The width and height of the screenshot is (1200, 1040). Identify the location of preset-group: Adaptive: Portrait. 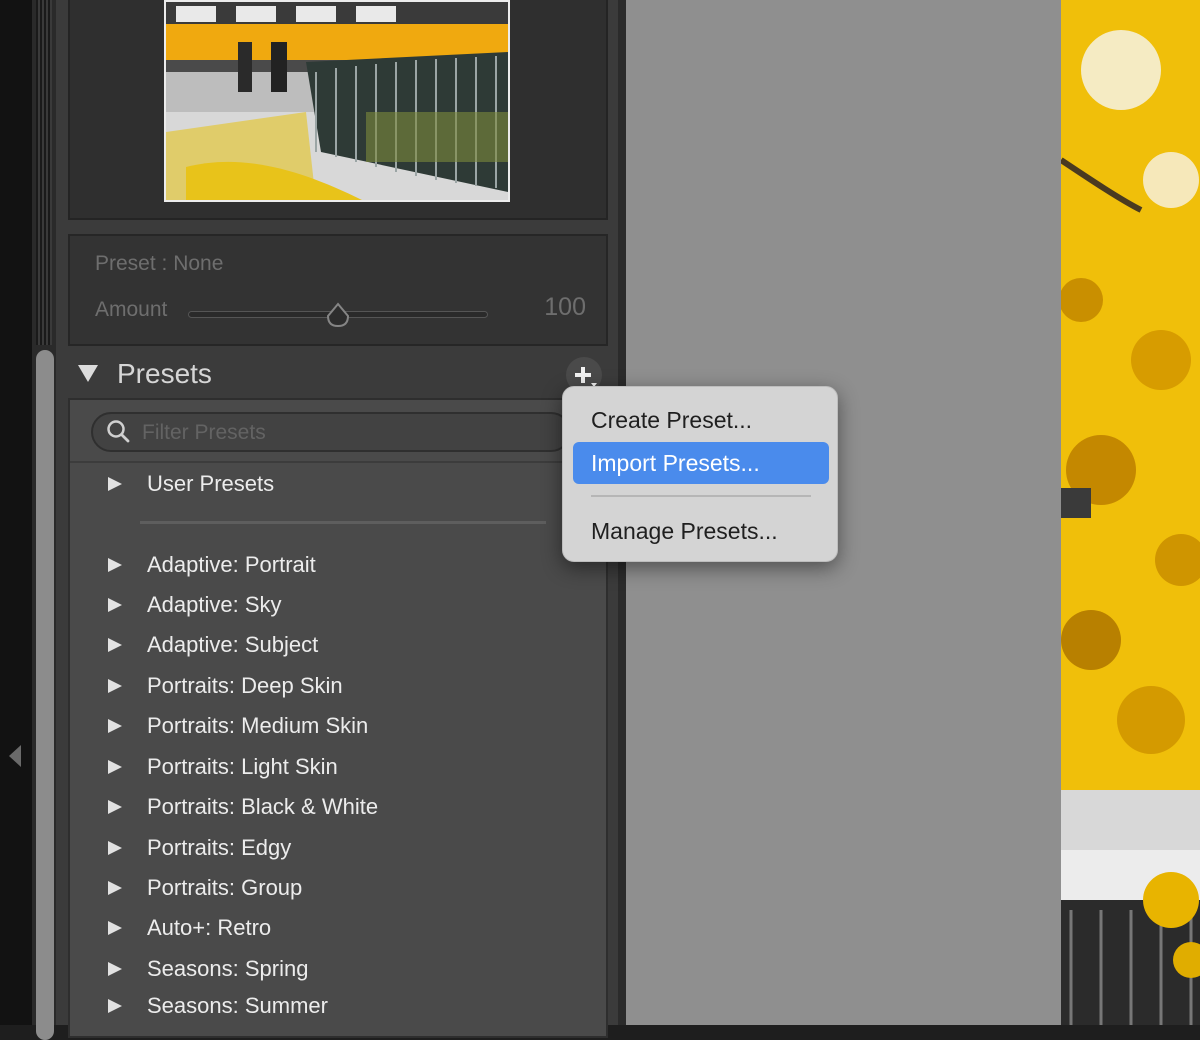
(340, 566).